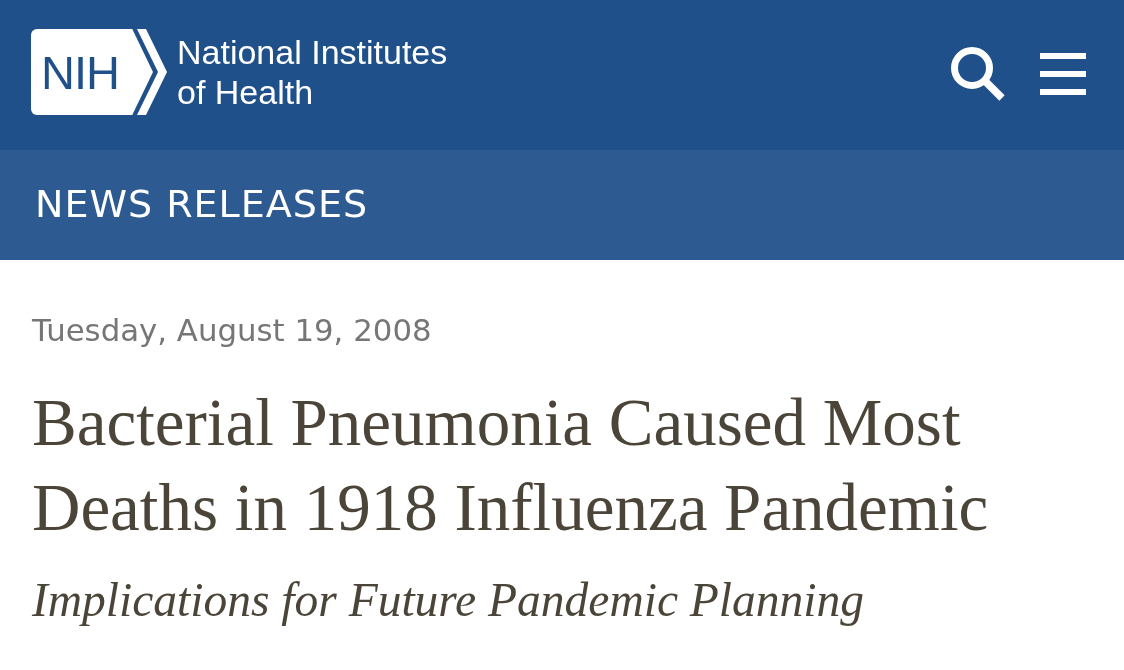  I want to click on menu-icon, so click(1063, 74).